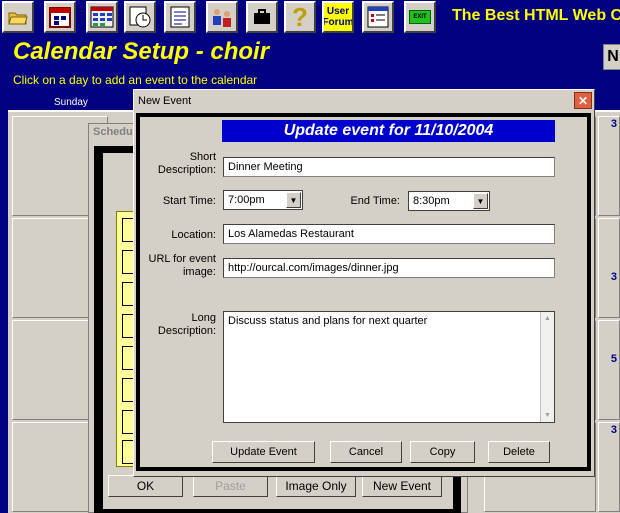  What do you see at coordinates (141, 51) in the screenshot?
I see `page-title: Calendar Setup - choir` at bounding box center [141, 51].